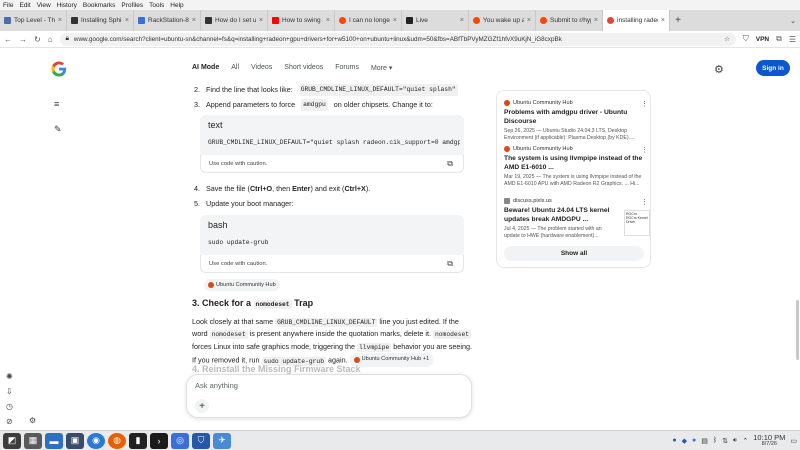 The width and height of the screenshot is (800, 450). I want to click on shield-app-icon: ⛉, so click(201, 440).